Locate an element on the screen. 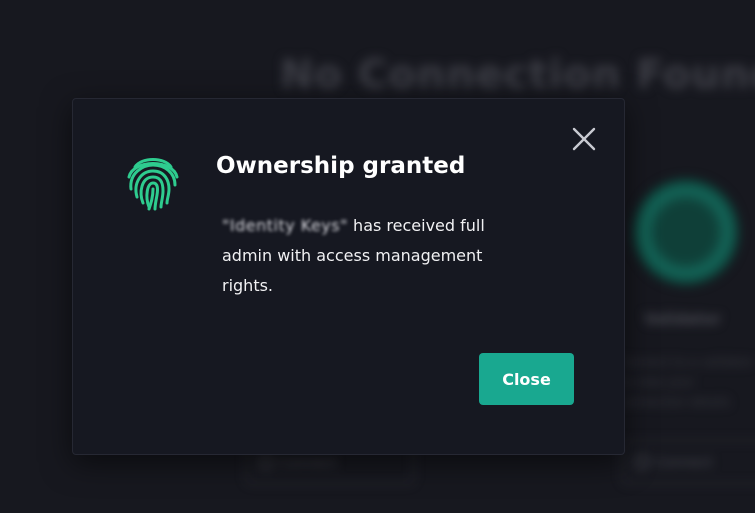 The width and height of the screenshot is (755, 513). fingerprint-icon is located at coordinates (153, 181).